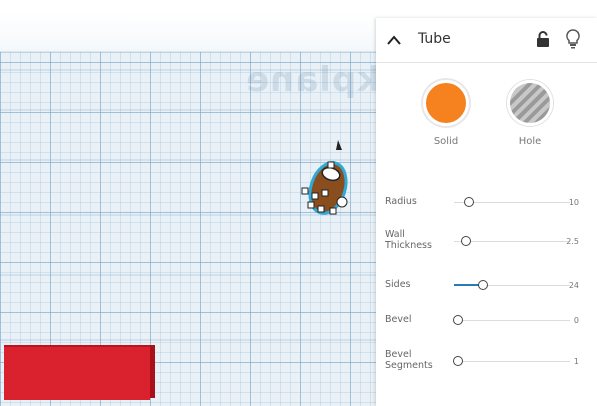  I want to click on bevel-segments-track, so click(512, 361).